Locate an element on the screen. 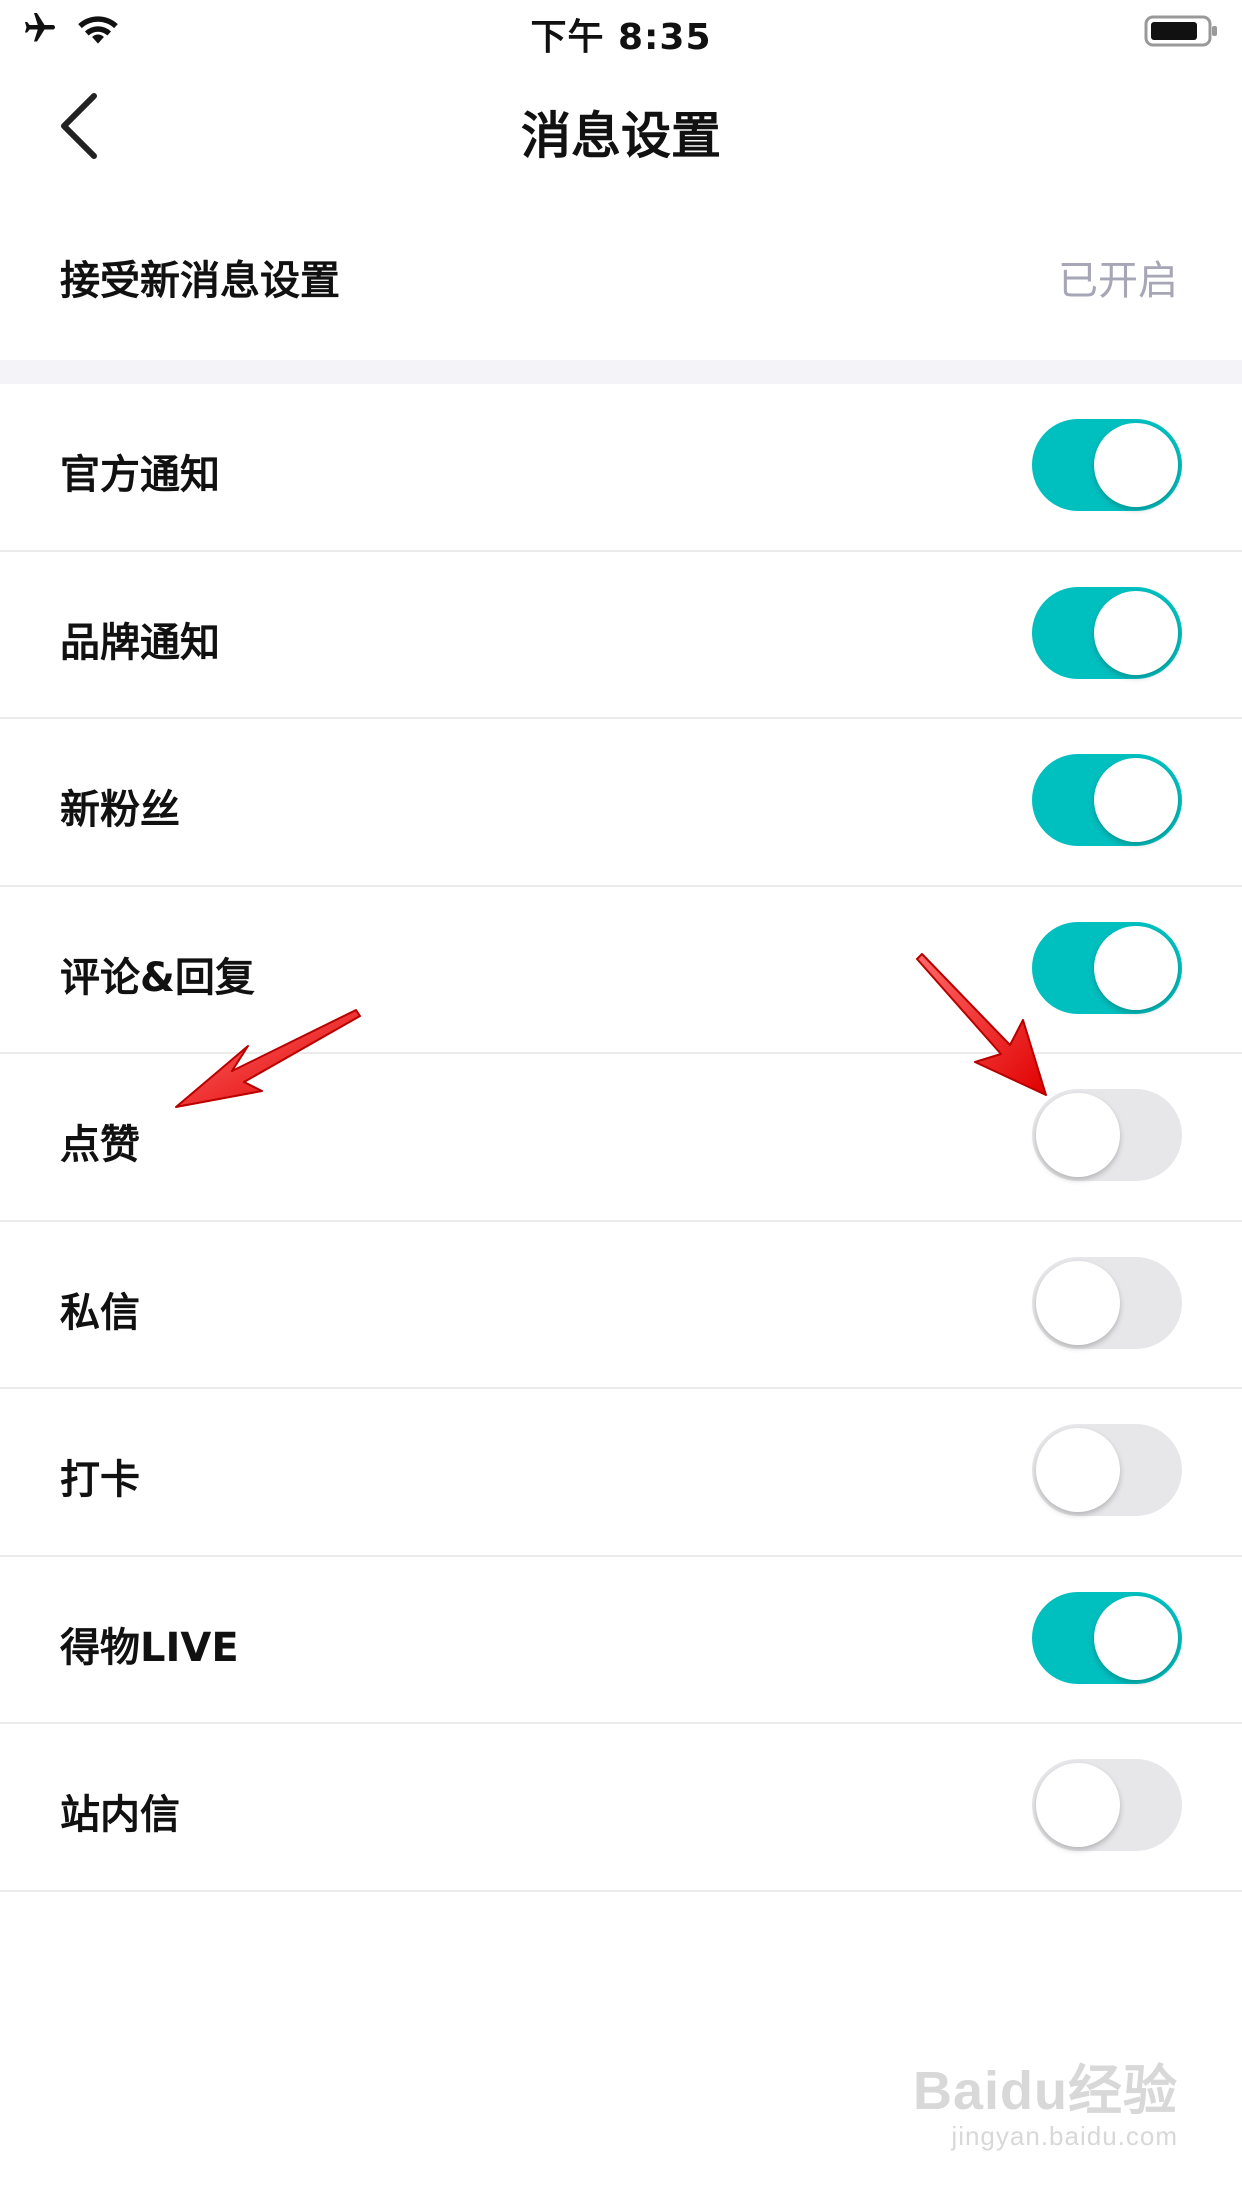  setting-label: 站内信 is located at coordinates (120, 1815).